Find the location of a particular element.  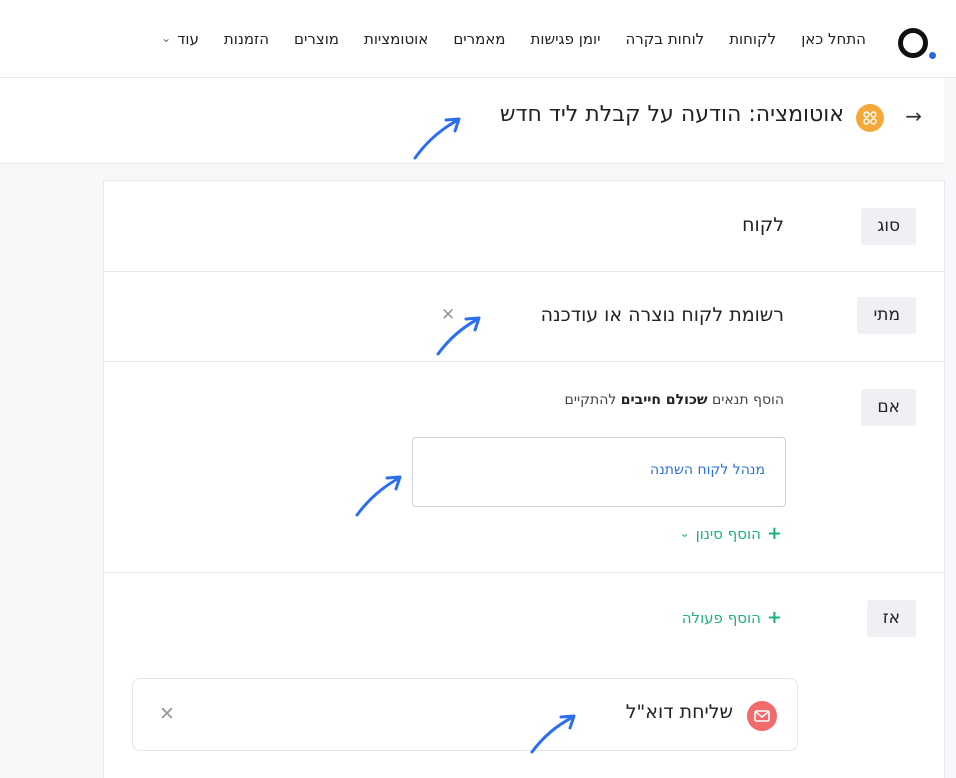

add-filter-label: הוסף סינון is located at coordinates (728, 533).